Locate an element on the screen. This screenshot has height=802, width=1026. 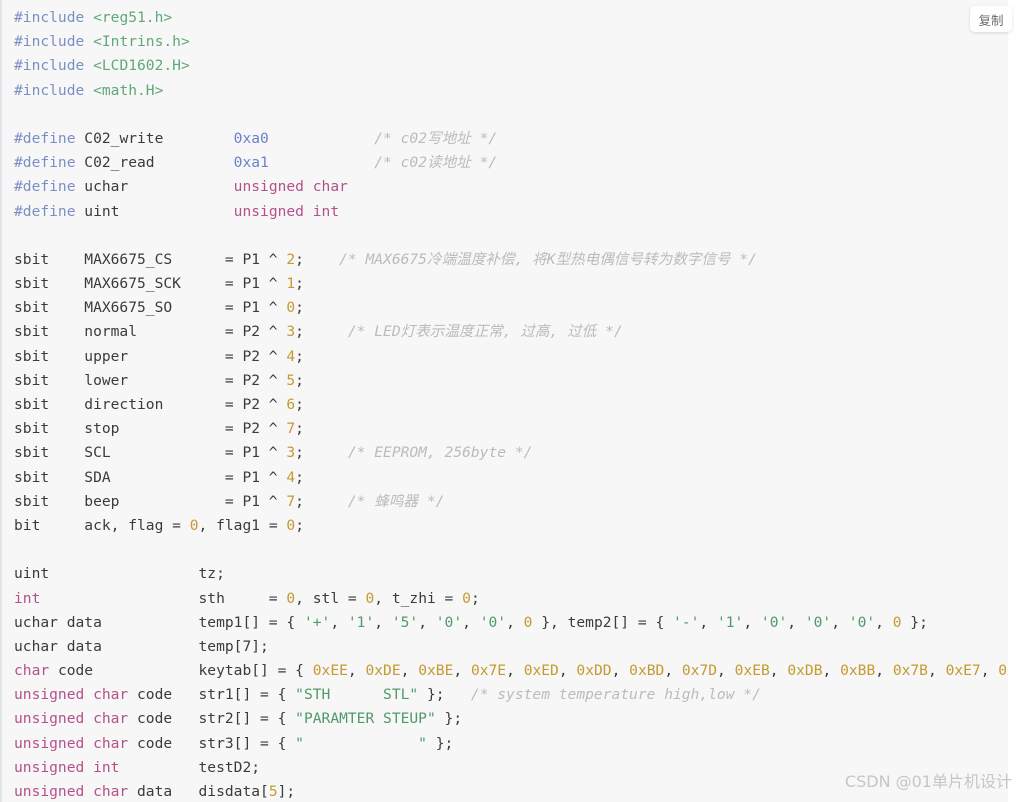
code-token-pln: sbit SCL = P1 ^ is located at coordinates (150, 453).